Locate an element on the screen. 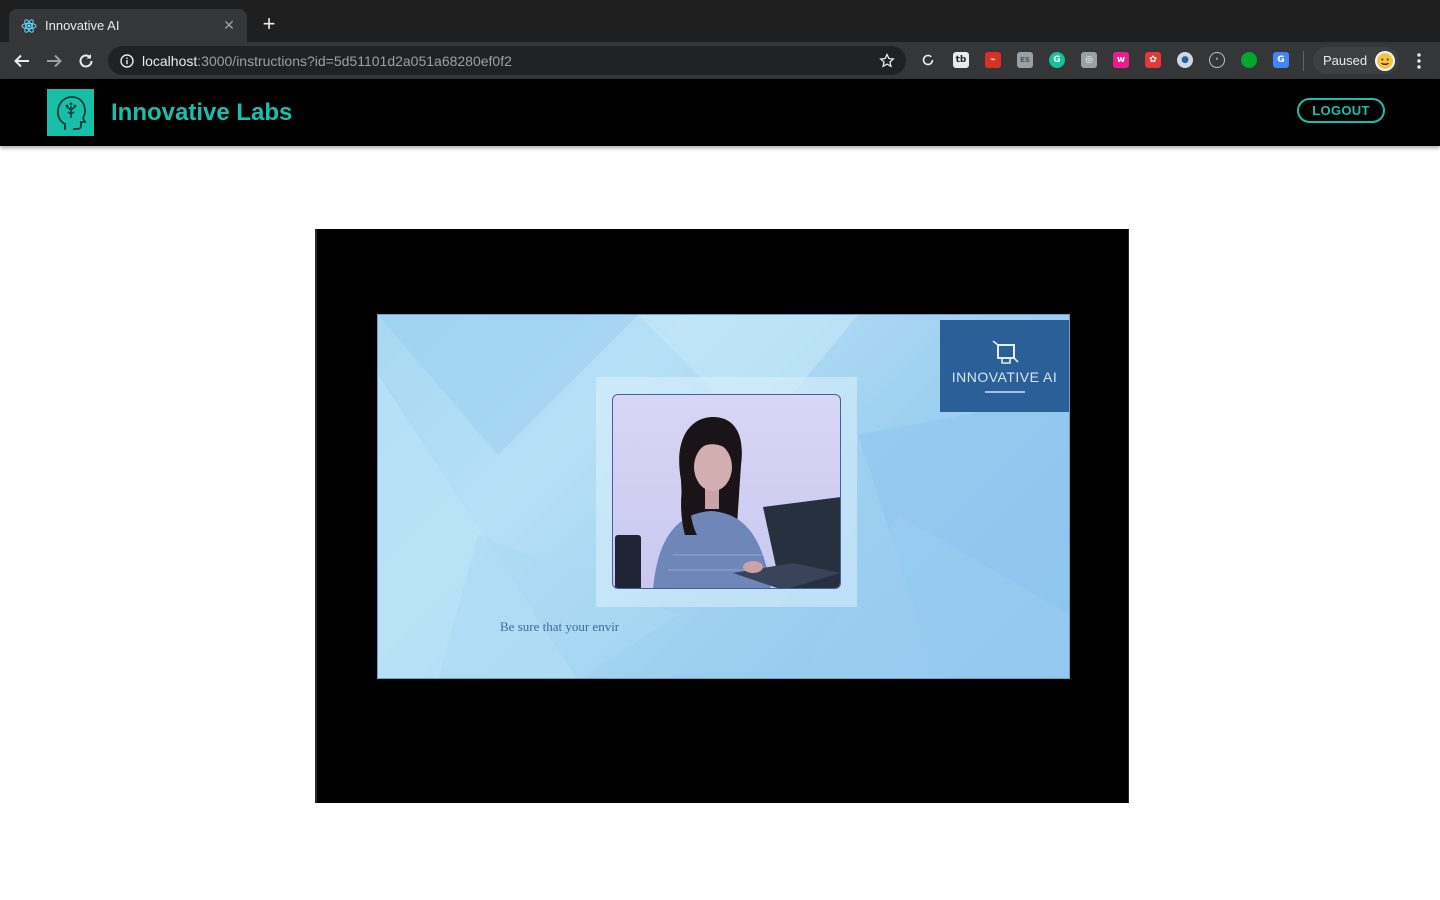 Image resolution: width=1440 pixels, height=900 pixels. brand-name: Innovative Labs is located at coordinates (201, 113).